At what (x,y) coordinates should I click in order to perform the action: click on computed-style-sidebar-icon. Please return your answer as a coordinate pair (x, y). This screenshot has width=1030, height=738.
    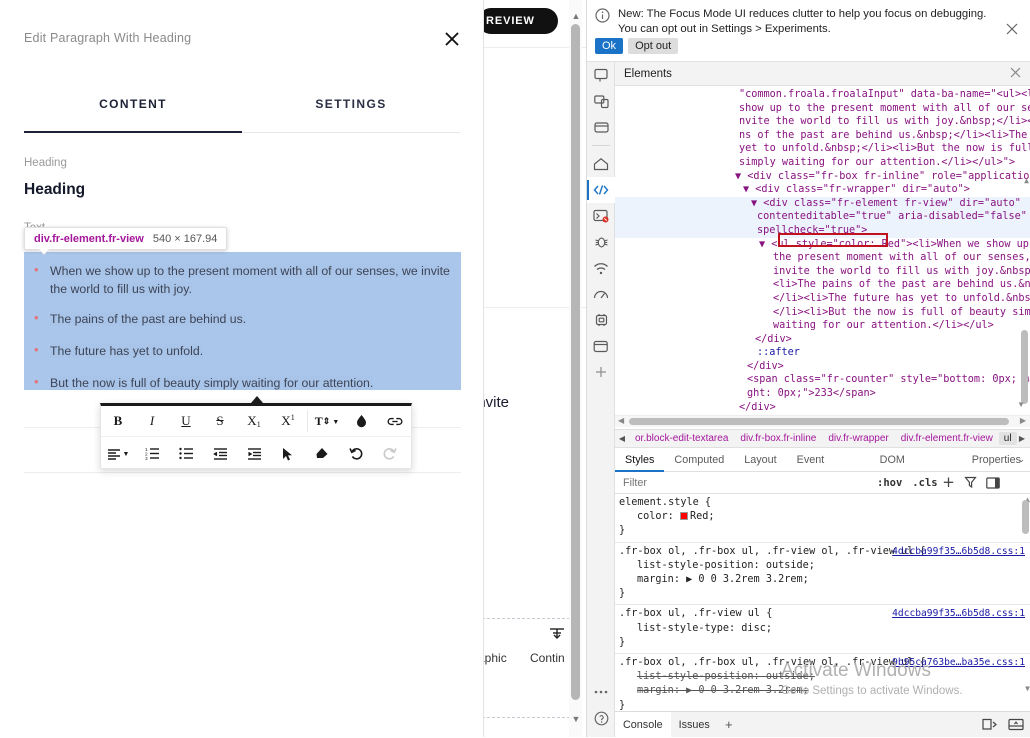
    Looking at the image, I should click on (971, 483).